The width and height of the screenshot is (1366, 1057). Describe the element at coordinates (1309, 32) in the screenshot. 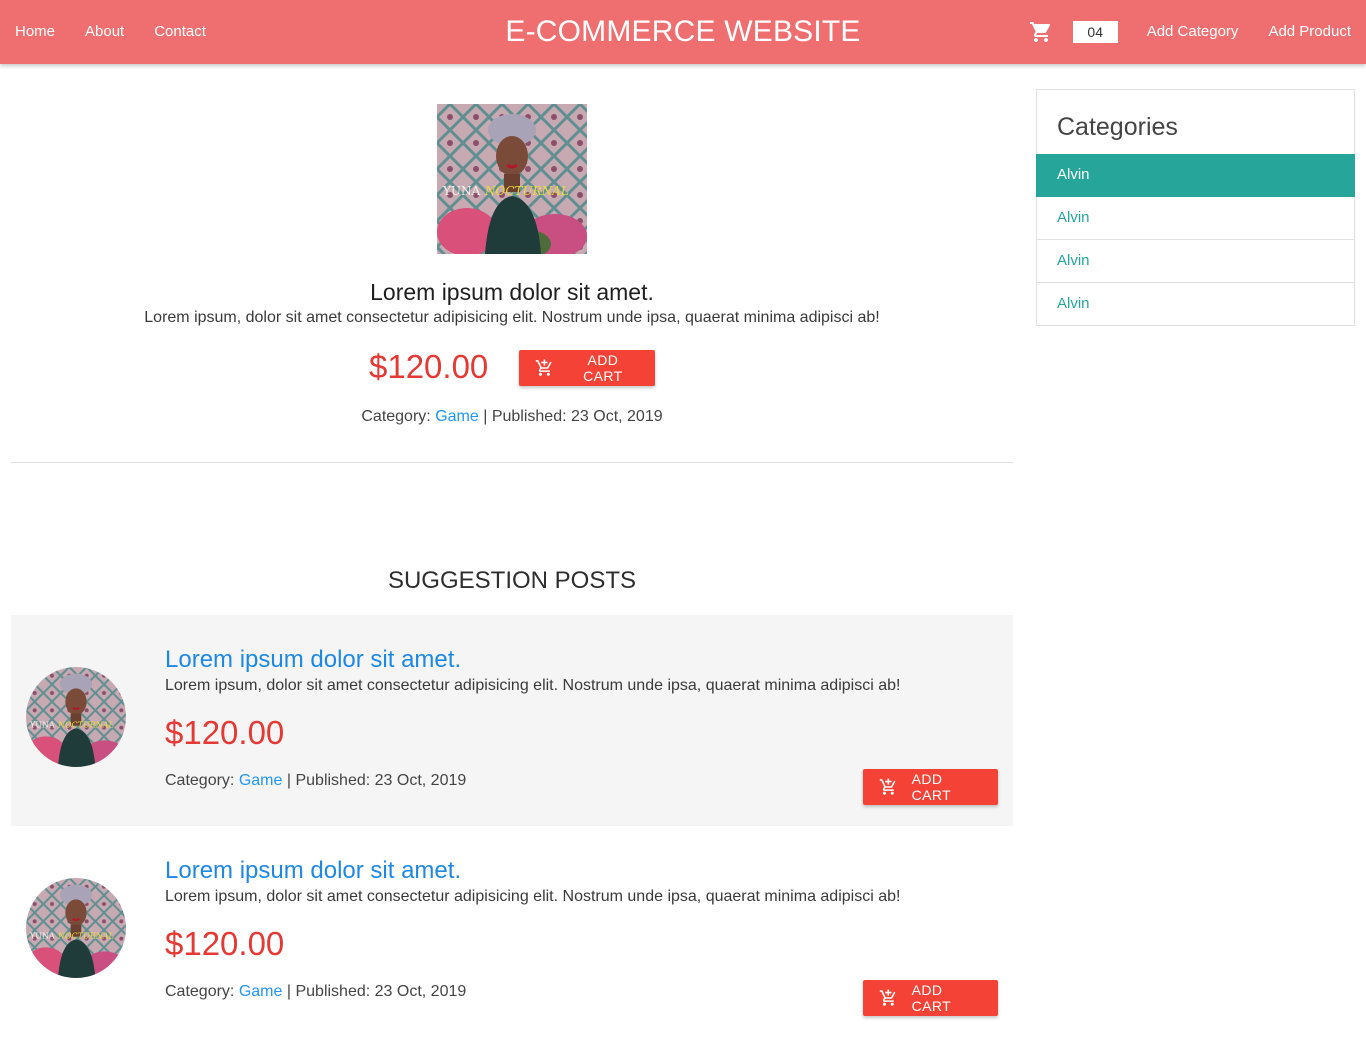

I see `add-product-link: Add Product` at that location.